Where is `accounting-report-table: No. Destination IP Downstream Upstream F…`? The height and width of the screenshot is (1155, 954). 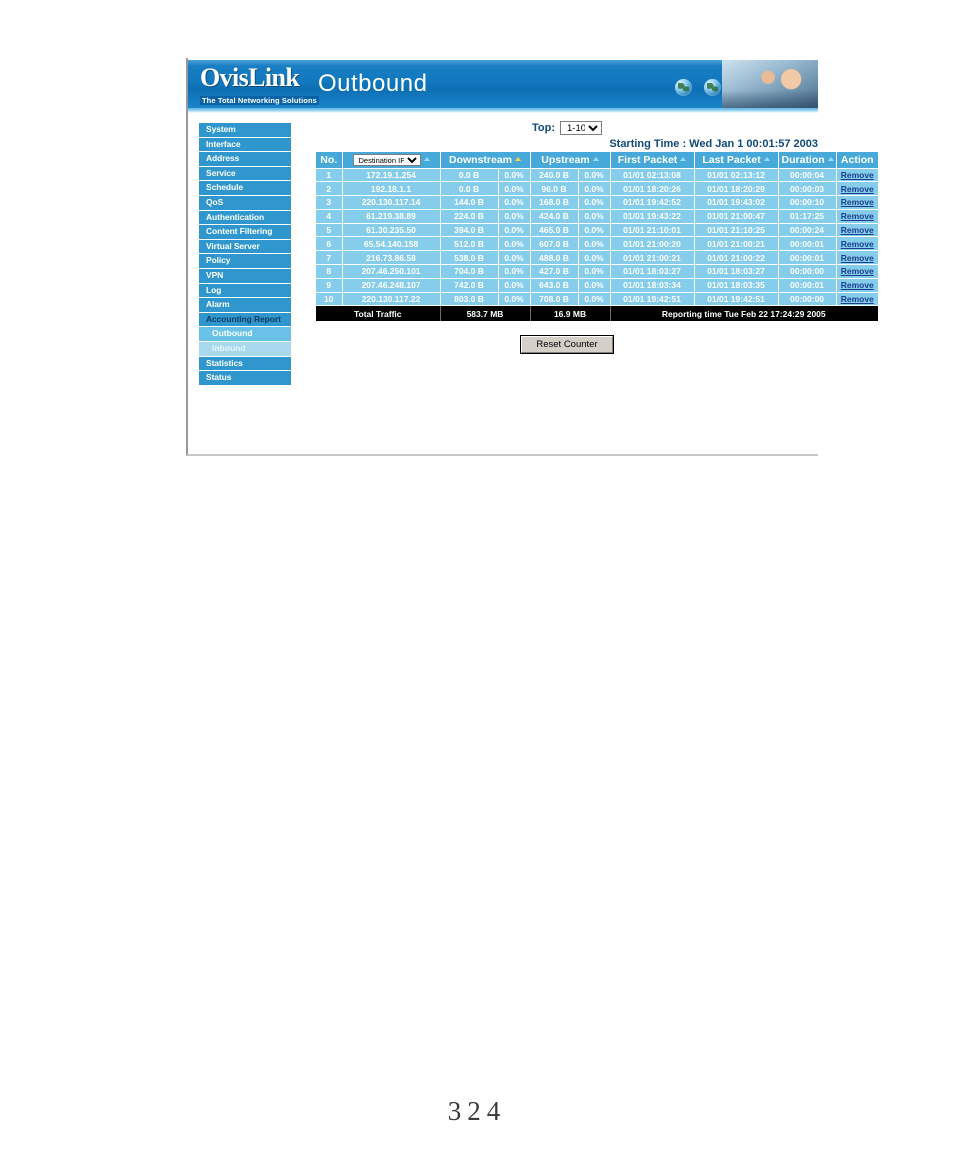
accounting-report-table: No. Destination IP Downstream Upstream F… is located at coordinates (597, 236).